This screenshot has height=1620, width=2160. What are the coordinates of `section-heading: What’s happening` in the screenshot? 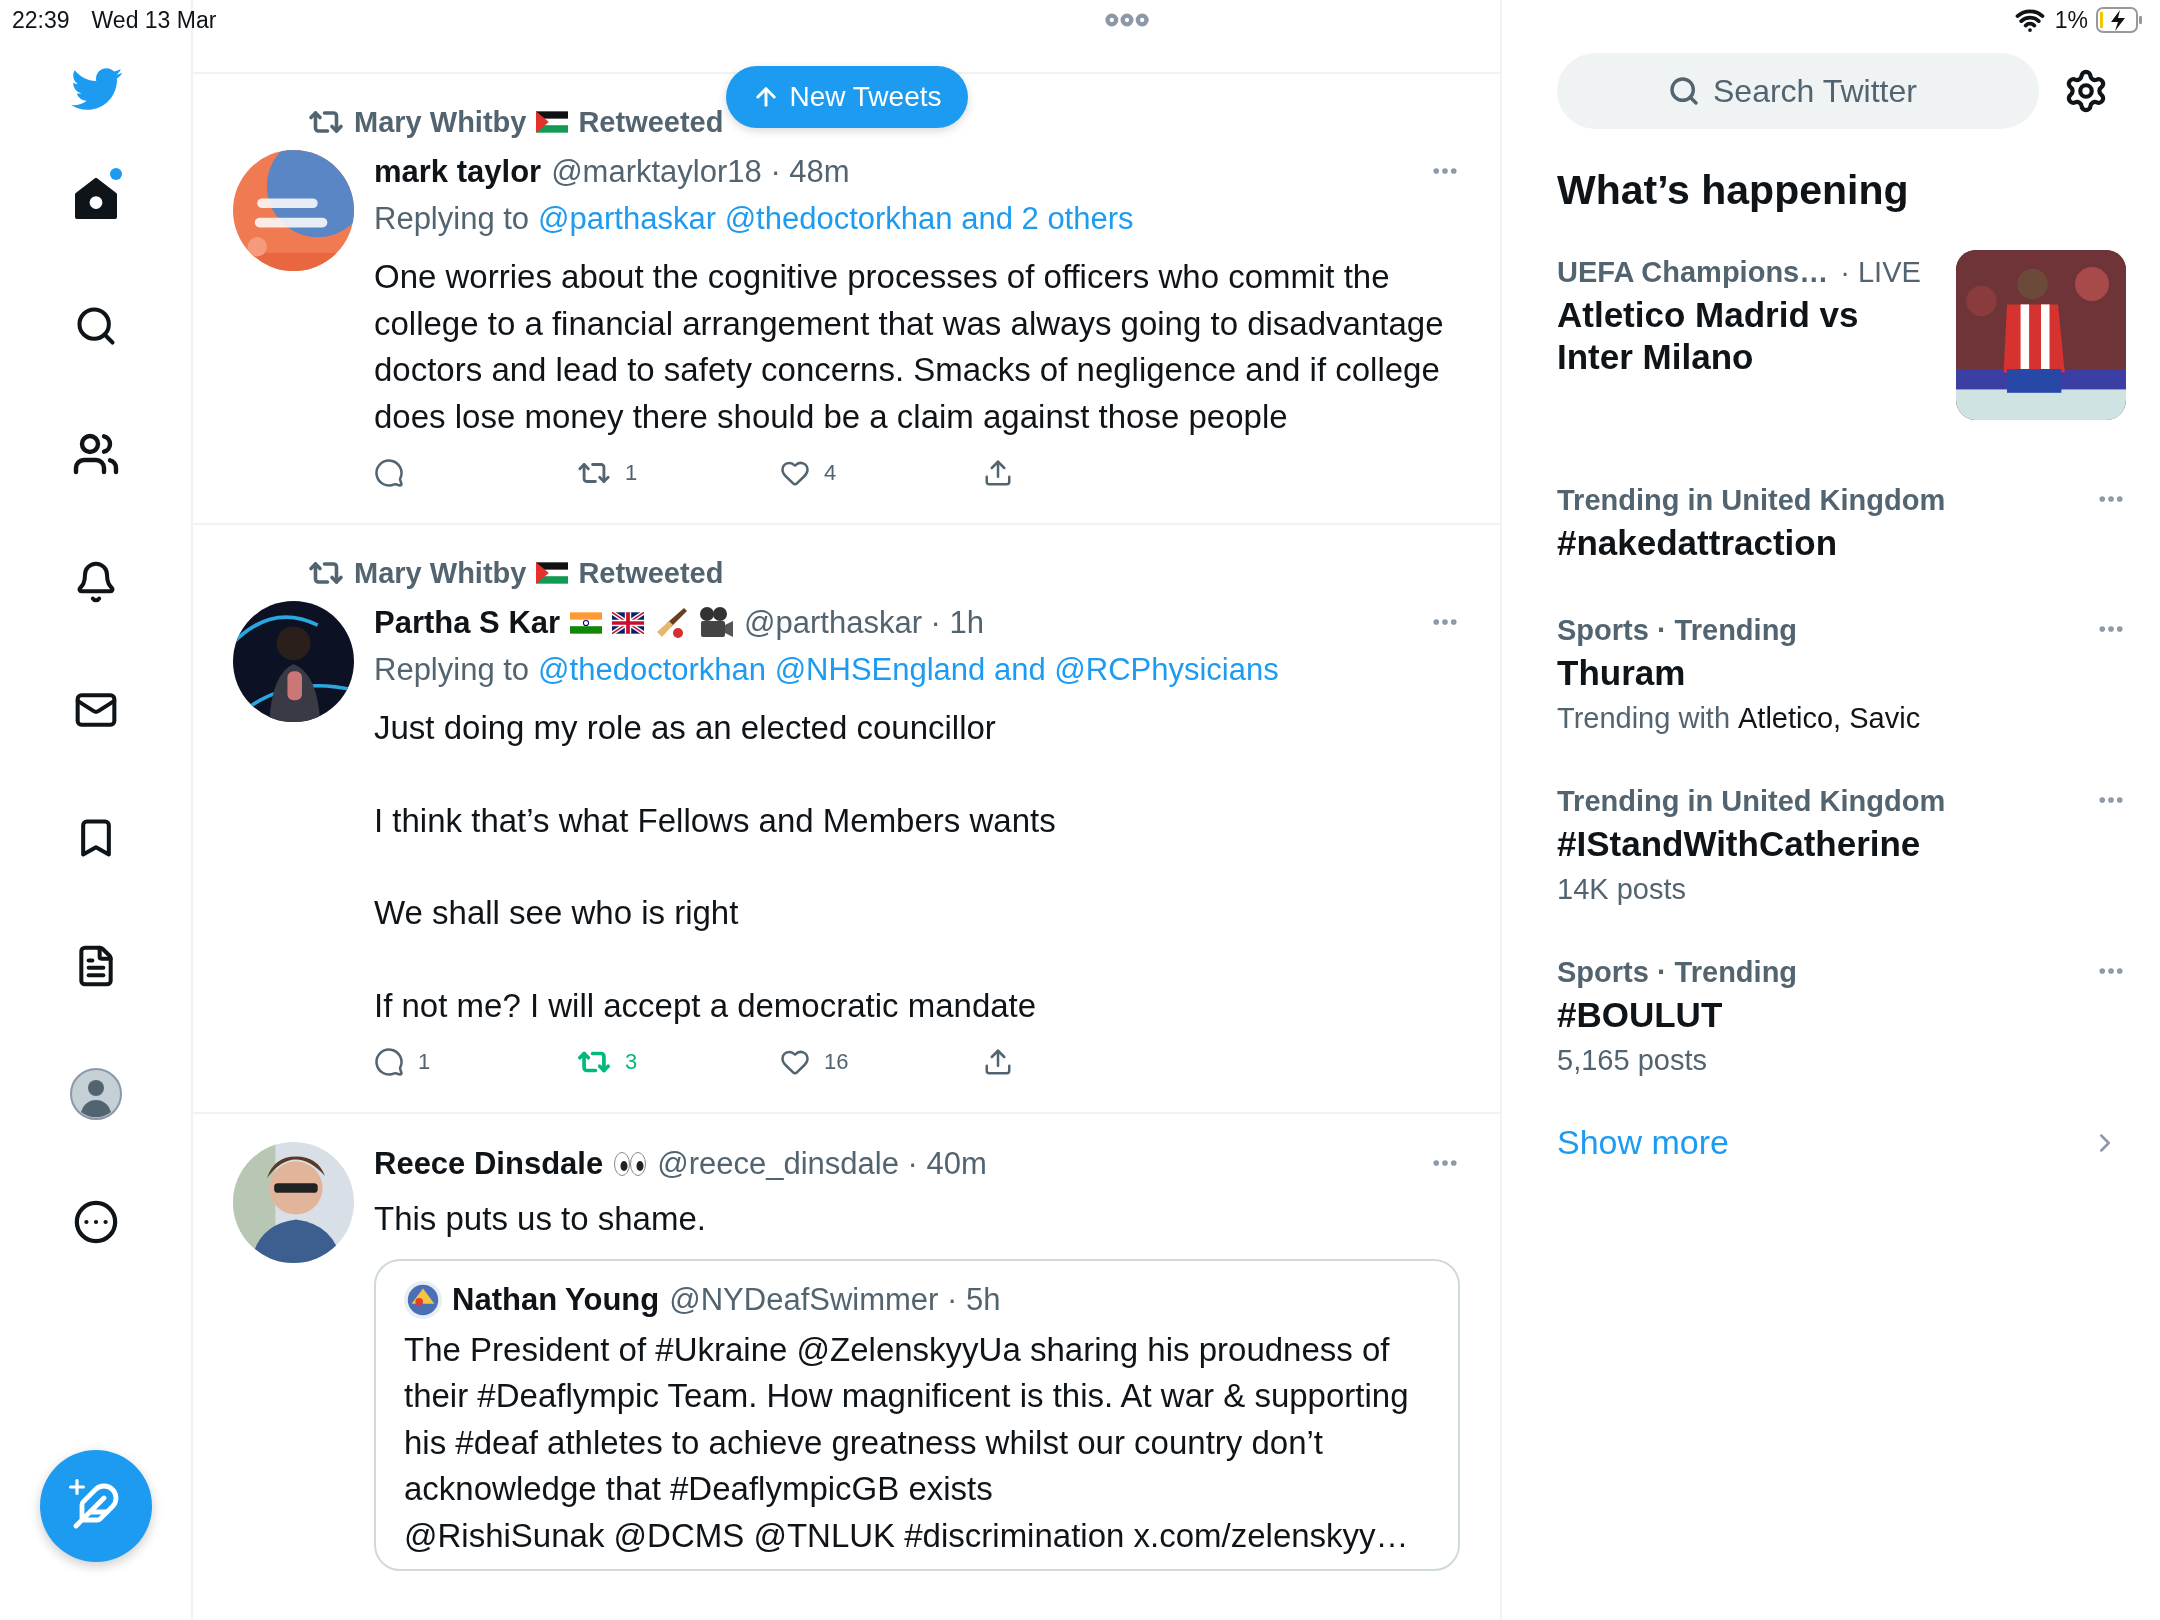 It's located at (1733, 190).